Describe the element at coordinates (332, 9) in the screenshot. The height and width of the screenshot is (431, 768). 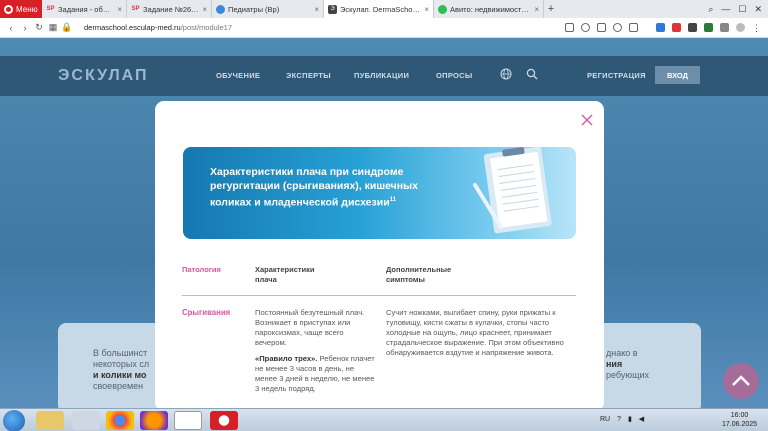
I see `esculap-icon: Э` at that location.